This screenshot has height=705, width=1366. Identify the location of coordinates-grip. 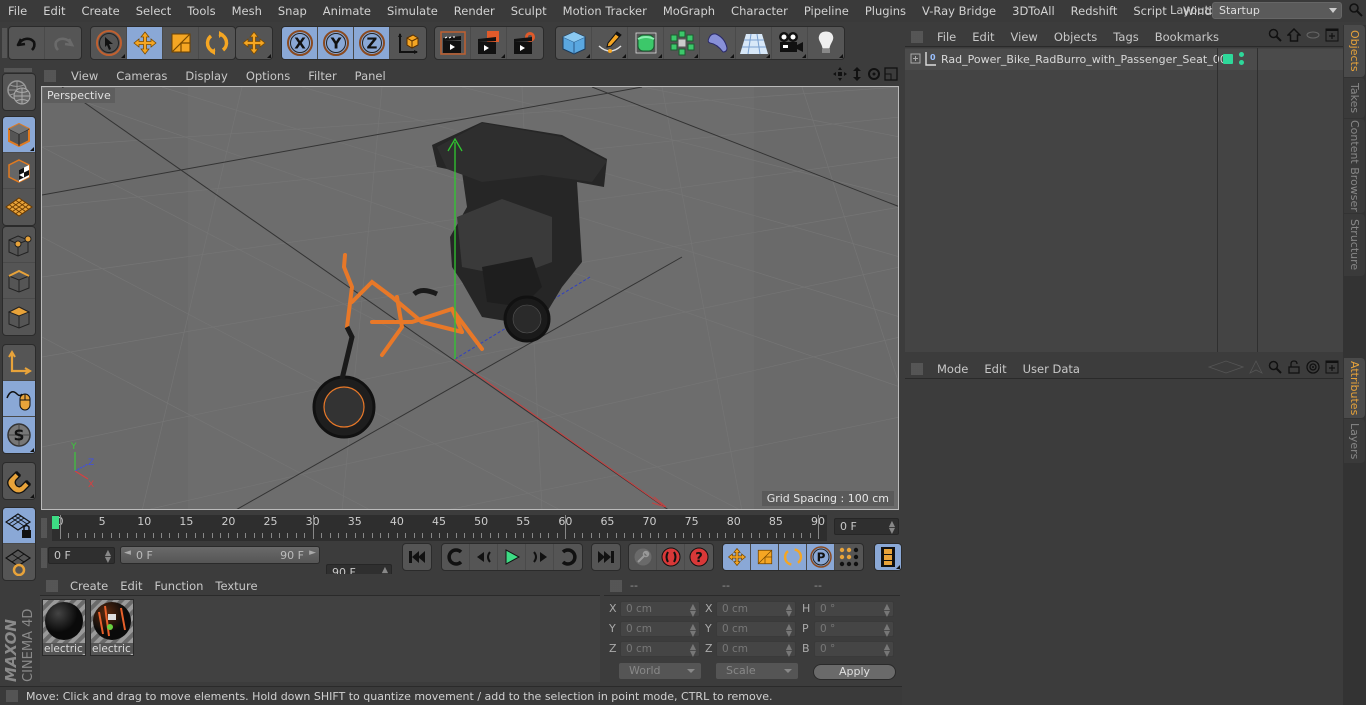
(616, 585).